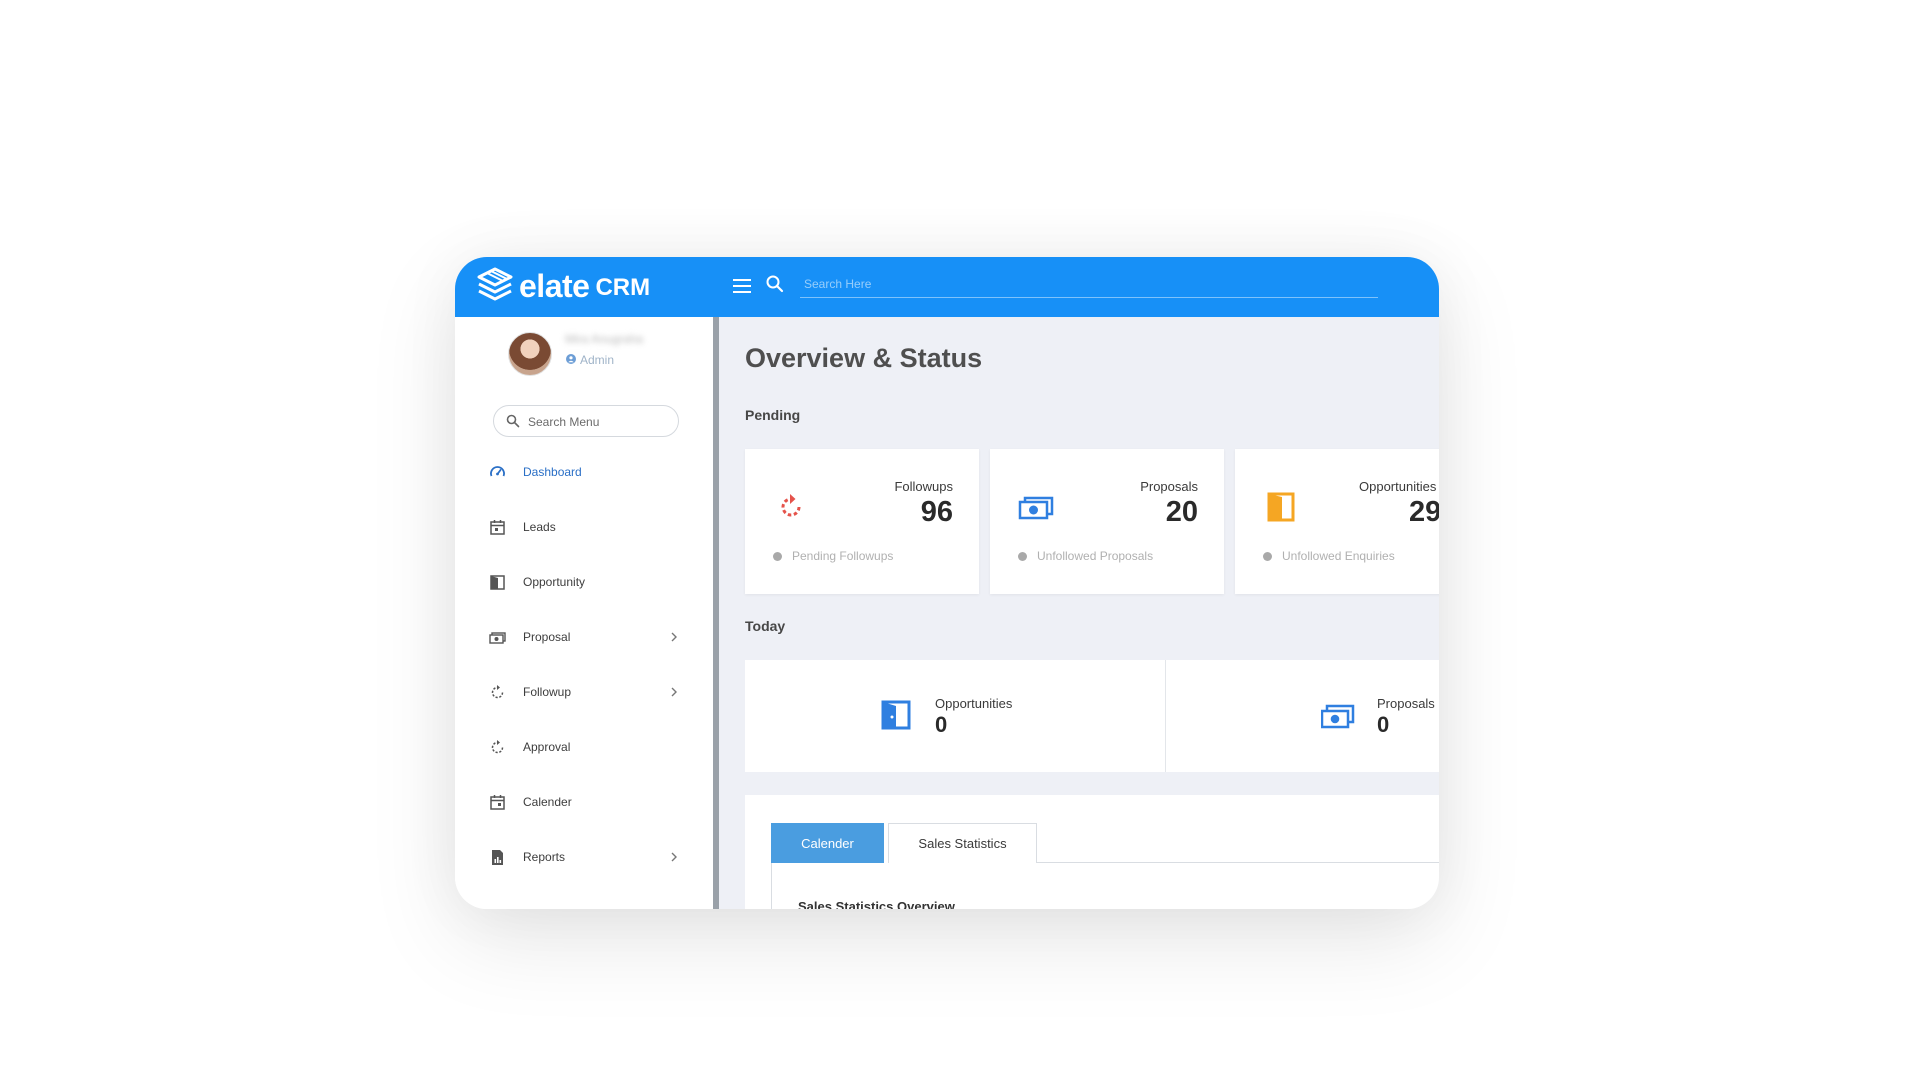 The width and height of the screenshot is (1920, 1080). I want to click on sidebar-item-proposal: Proposal, so click(584, 637).